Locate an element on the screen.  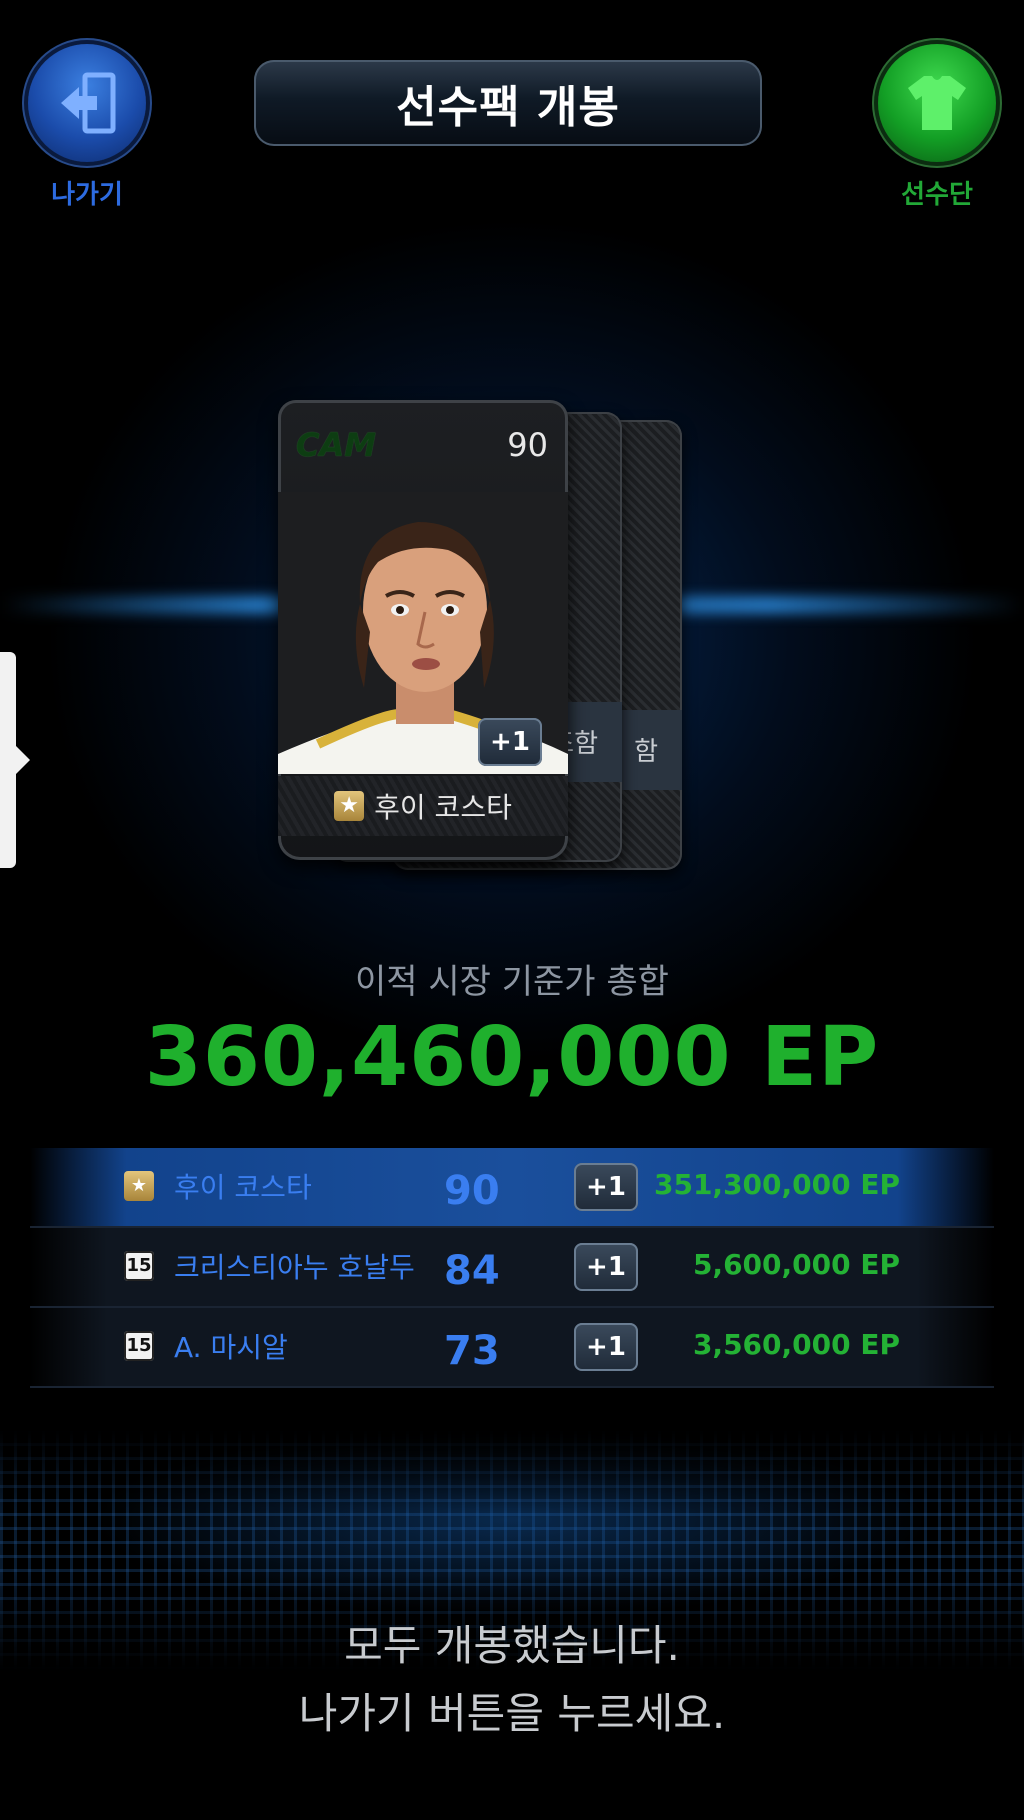
total-value: 360,460,000 EP is located at coordinates (512, 1057).